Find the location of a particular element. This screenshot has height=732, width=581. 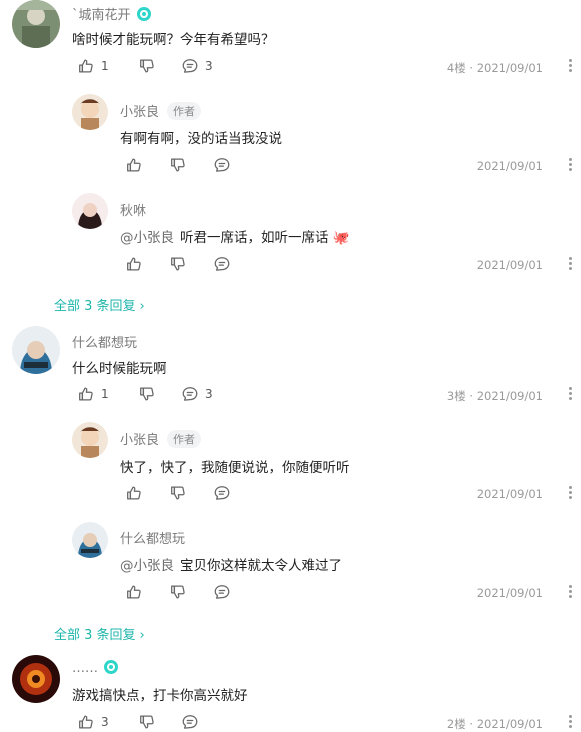

reply-text: 有啊有啊，没的话当我没说 is located at coordinates (201, 139).